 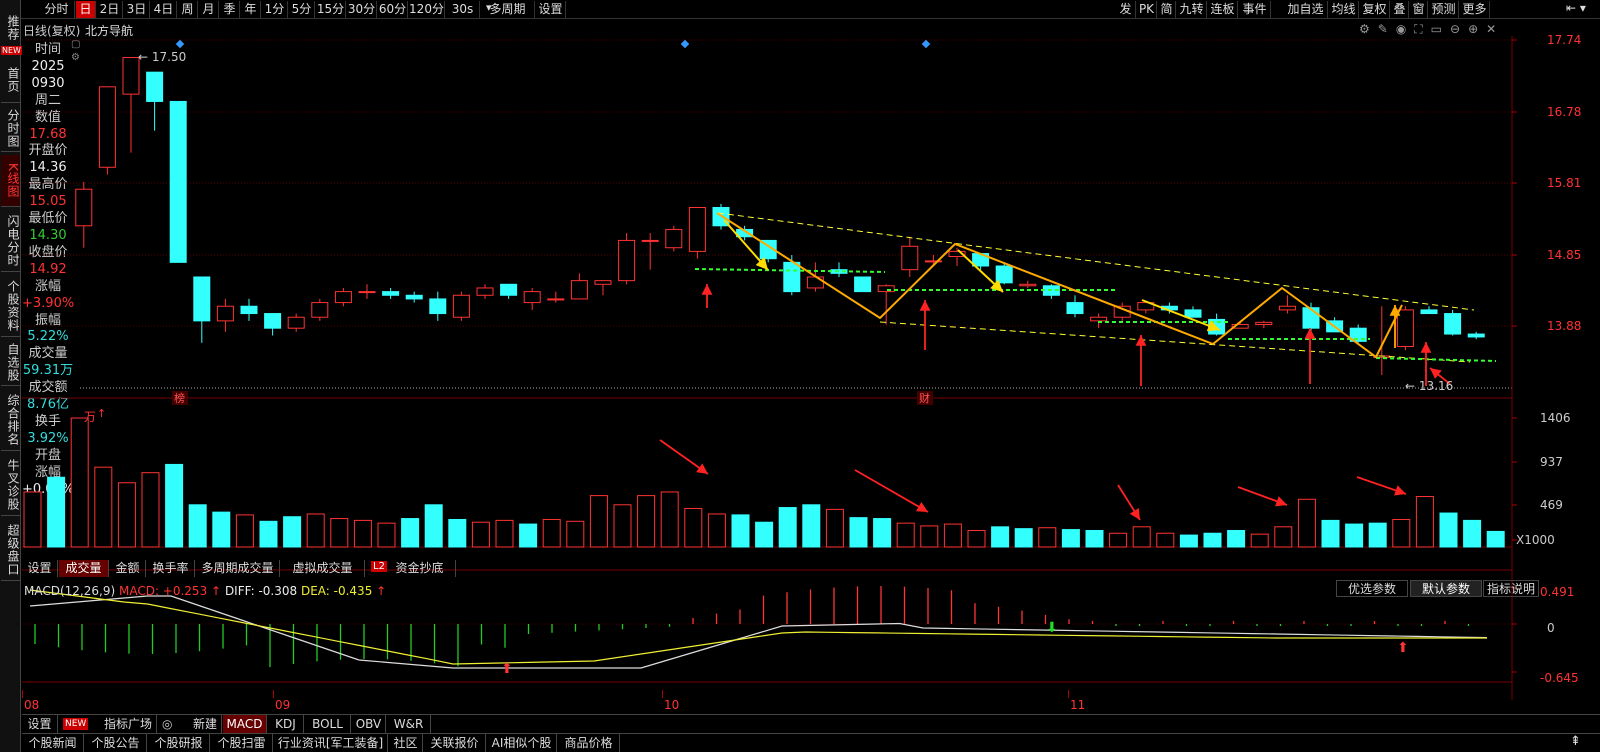 What do you see at coordinates (811, 723) in the screenshot?
I see `indicator-tabs: 设置 指标广场 新建 MACD KDJ BOLL OBV W&R NEW ◎` at bounding box center [811, 723].